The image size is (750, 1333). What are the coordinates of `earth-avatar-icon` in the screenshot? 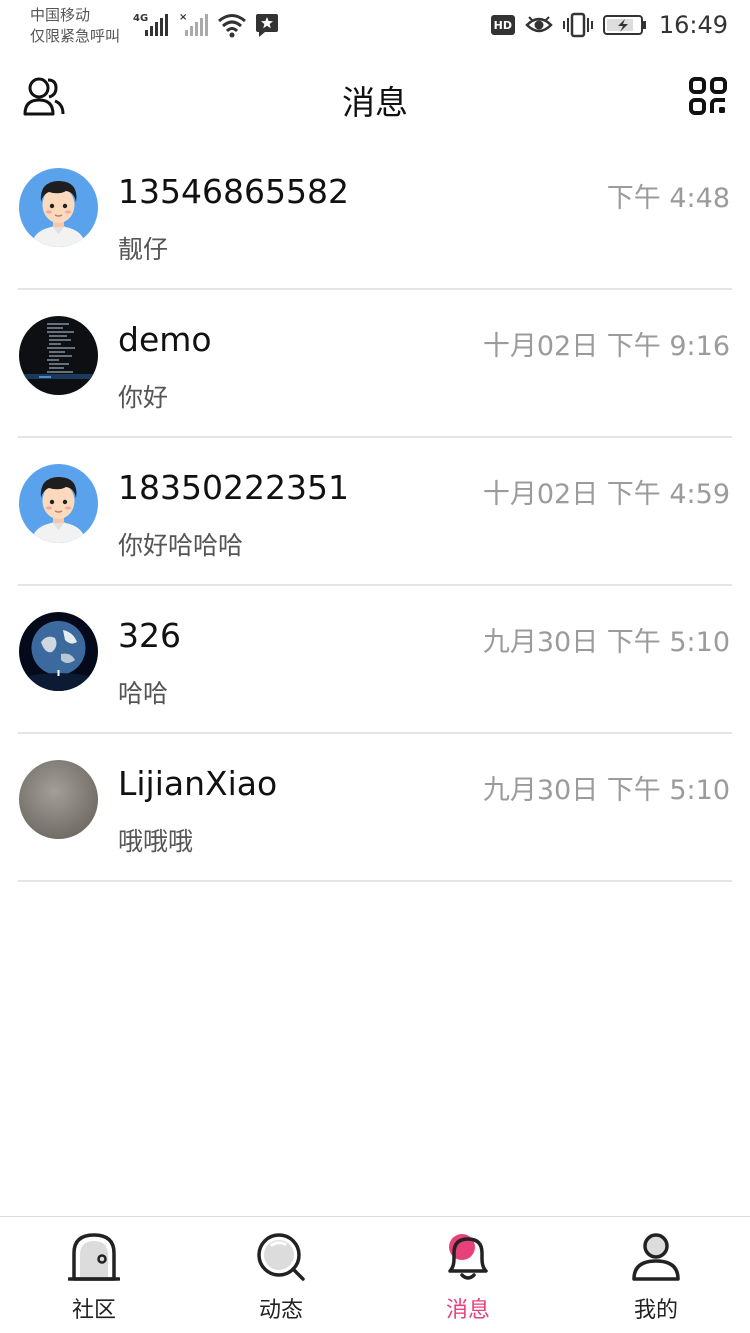 It's located at (58, 651).